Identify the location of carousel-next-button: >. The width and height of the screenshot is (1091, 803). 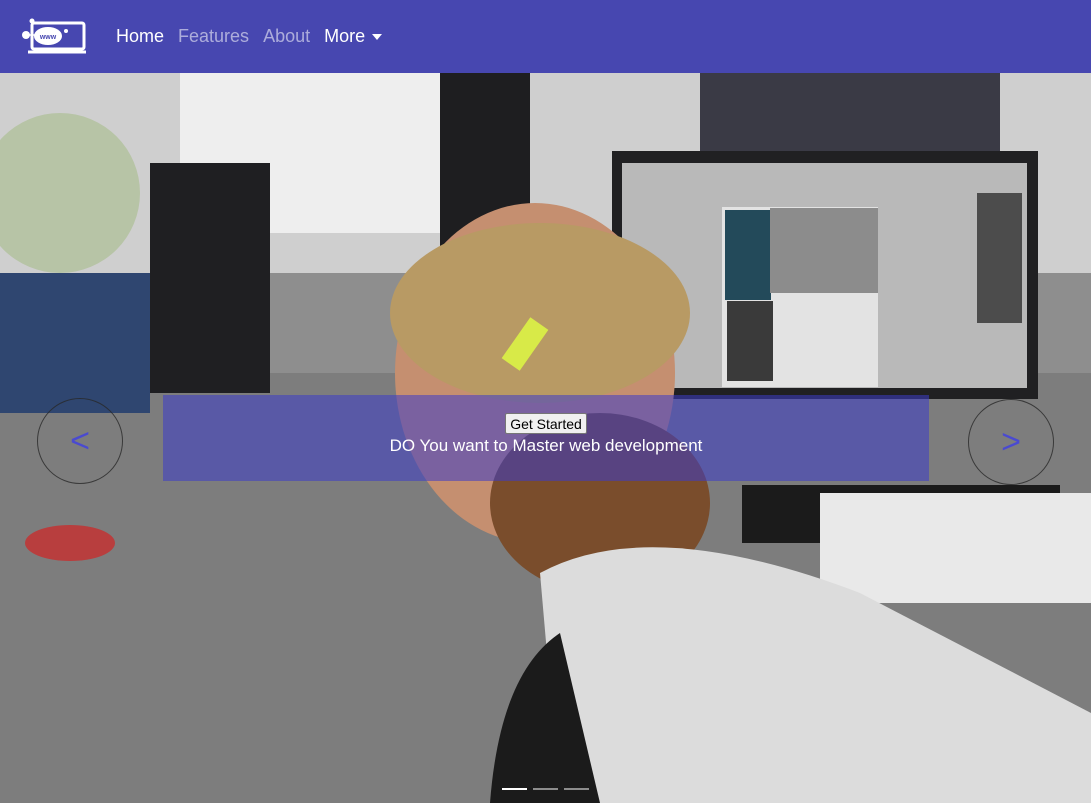
(1011, 442).